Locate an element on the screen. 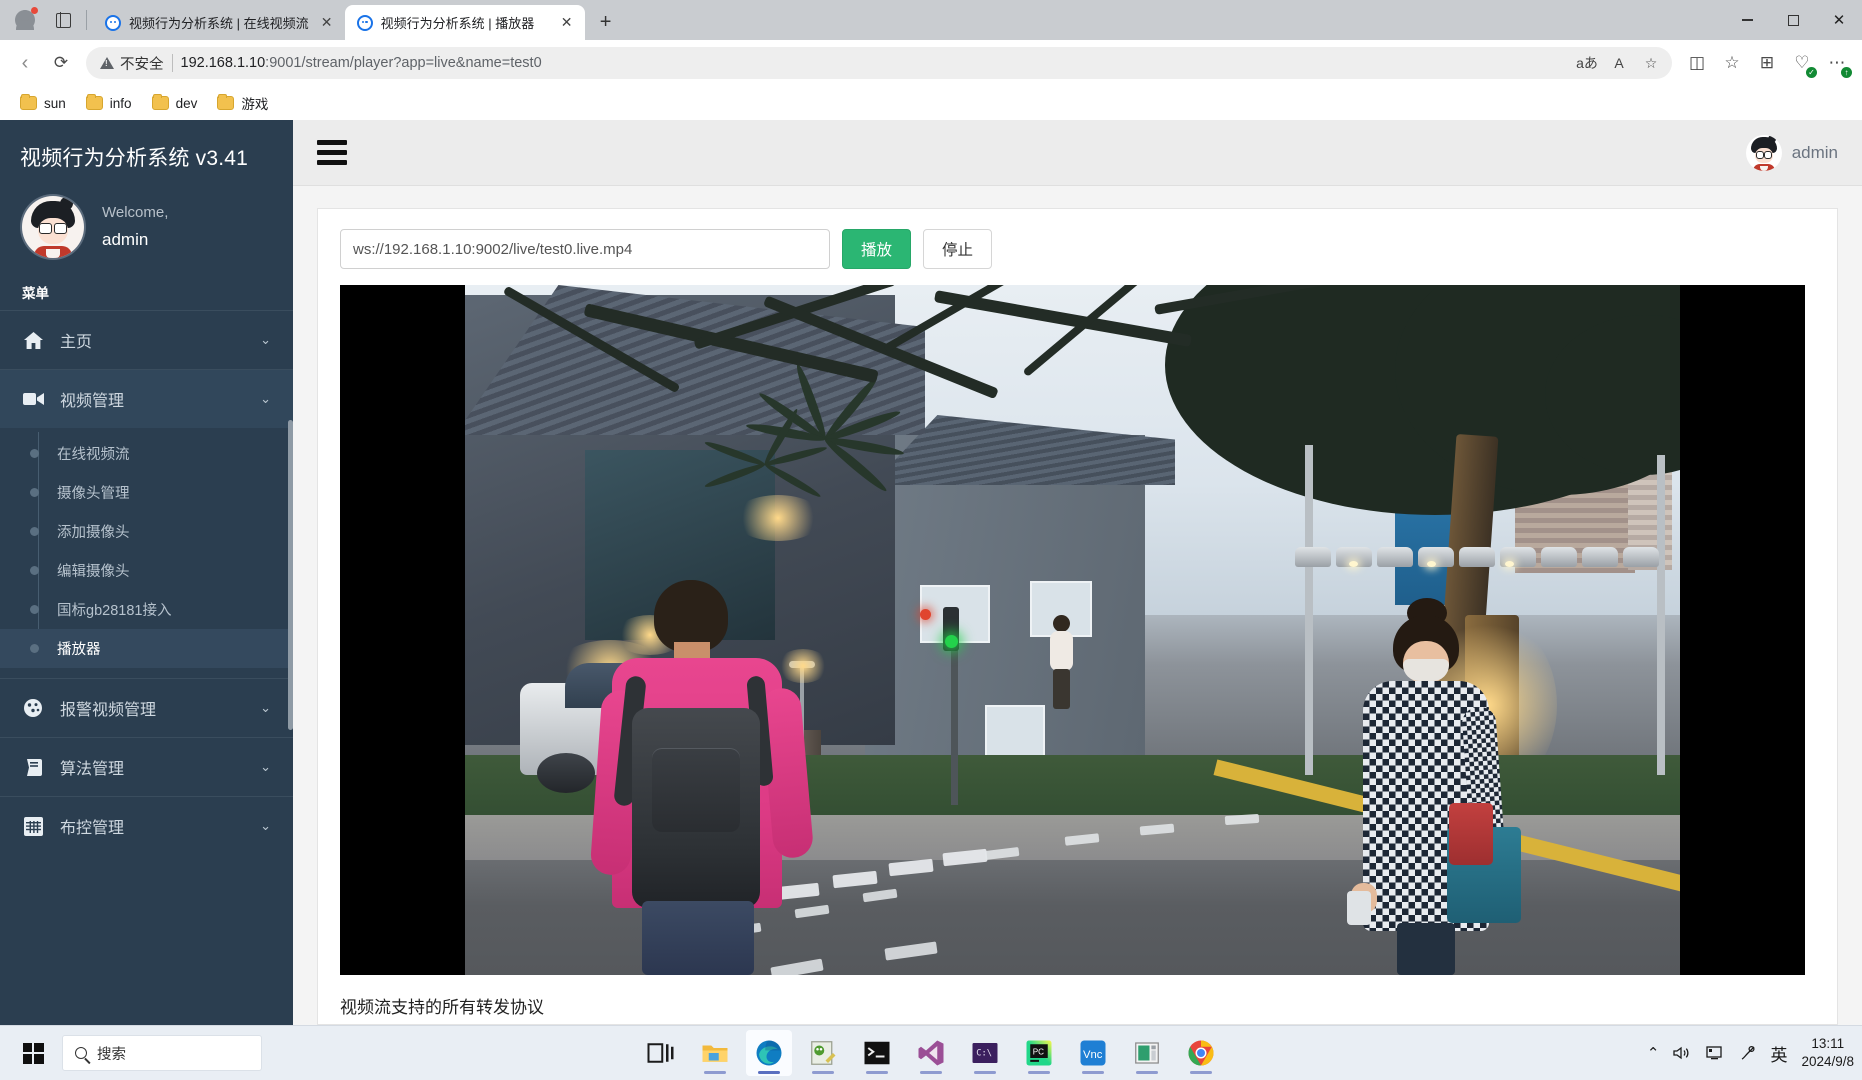  sidebar-subitem-add-camera: 添加摄像头 is located at coordinates (146, 531).